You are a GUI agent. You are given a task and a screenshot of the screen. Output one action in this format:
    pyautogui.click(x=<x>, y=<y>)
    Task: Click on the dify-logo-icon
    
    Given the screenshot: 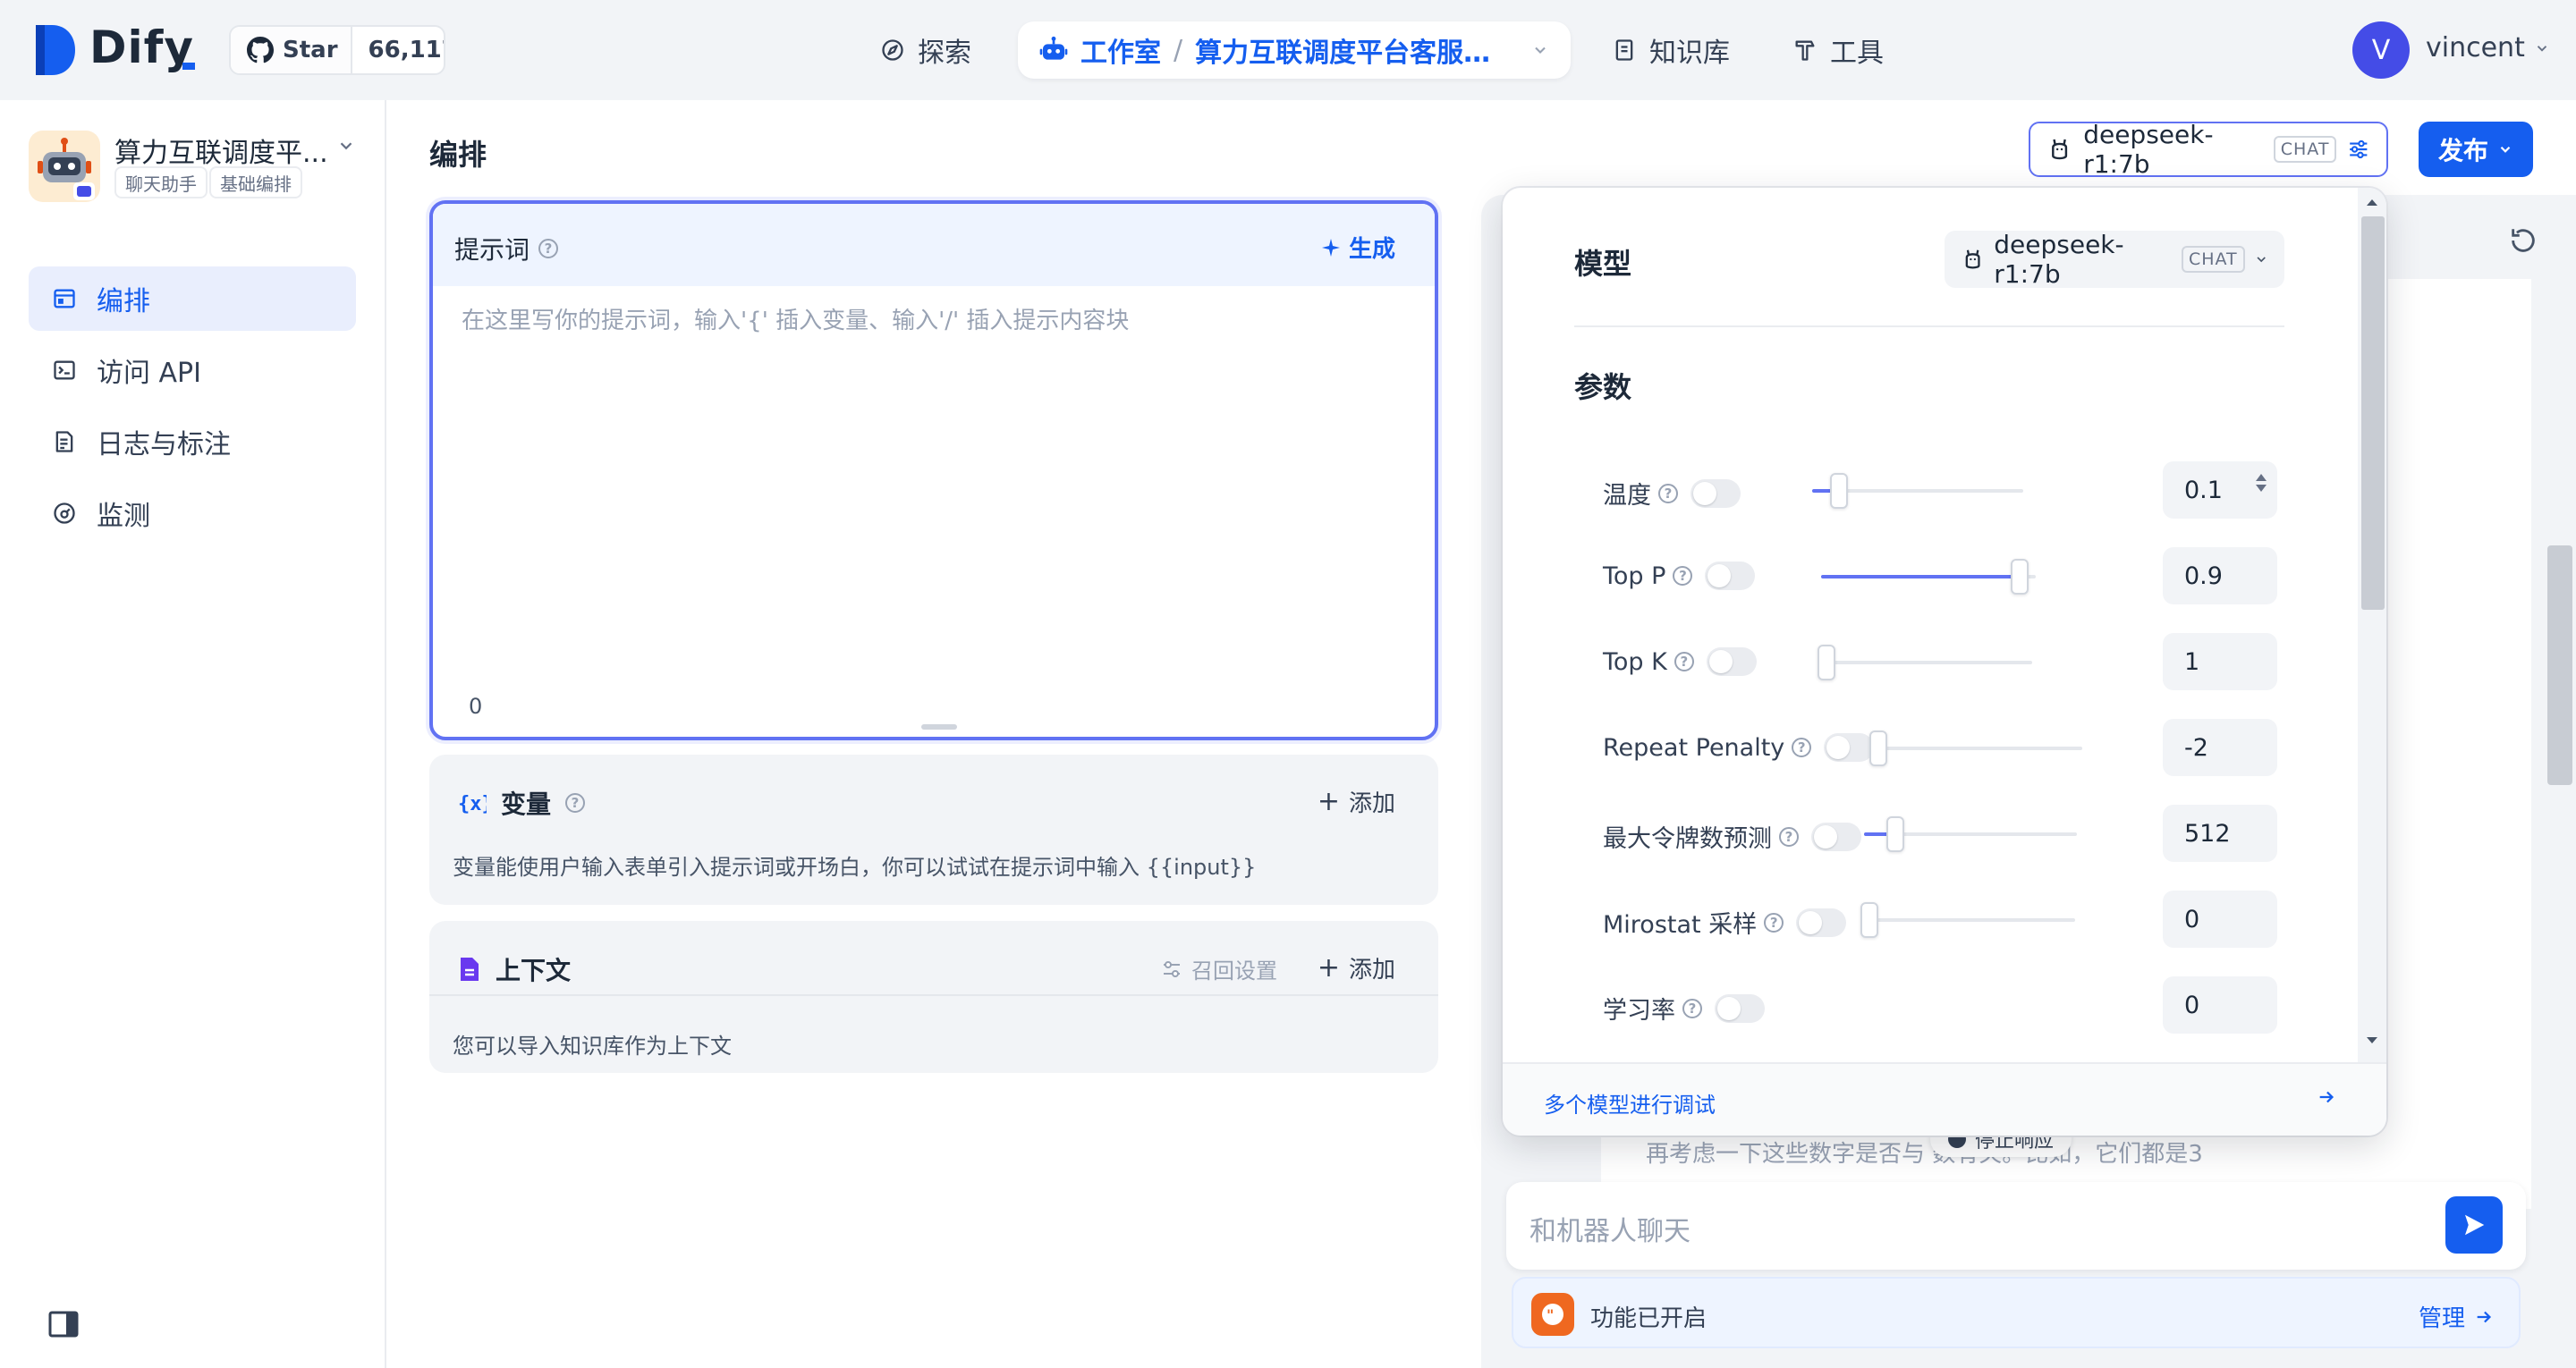 What is the action you would take?
    pyautogui.click(x=53, y=50)
    